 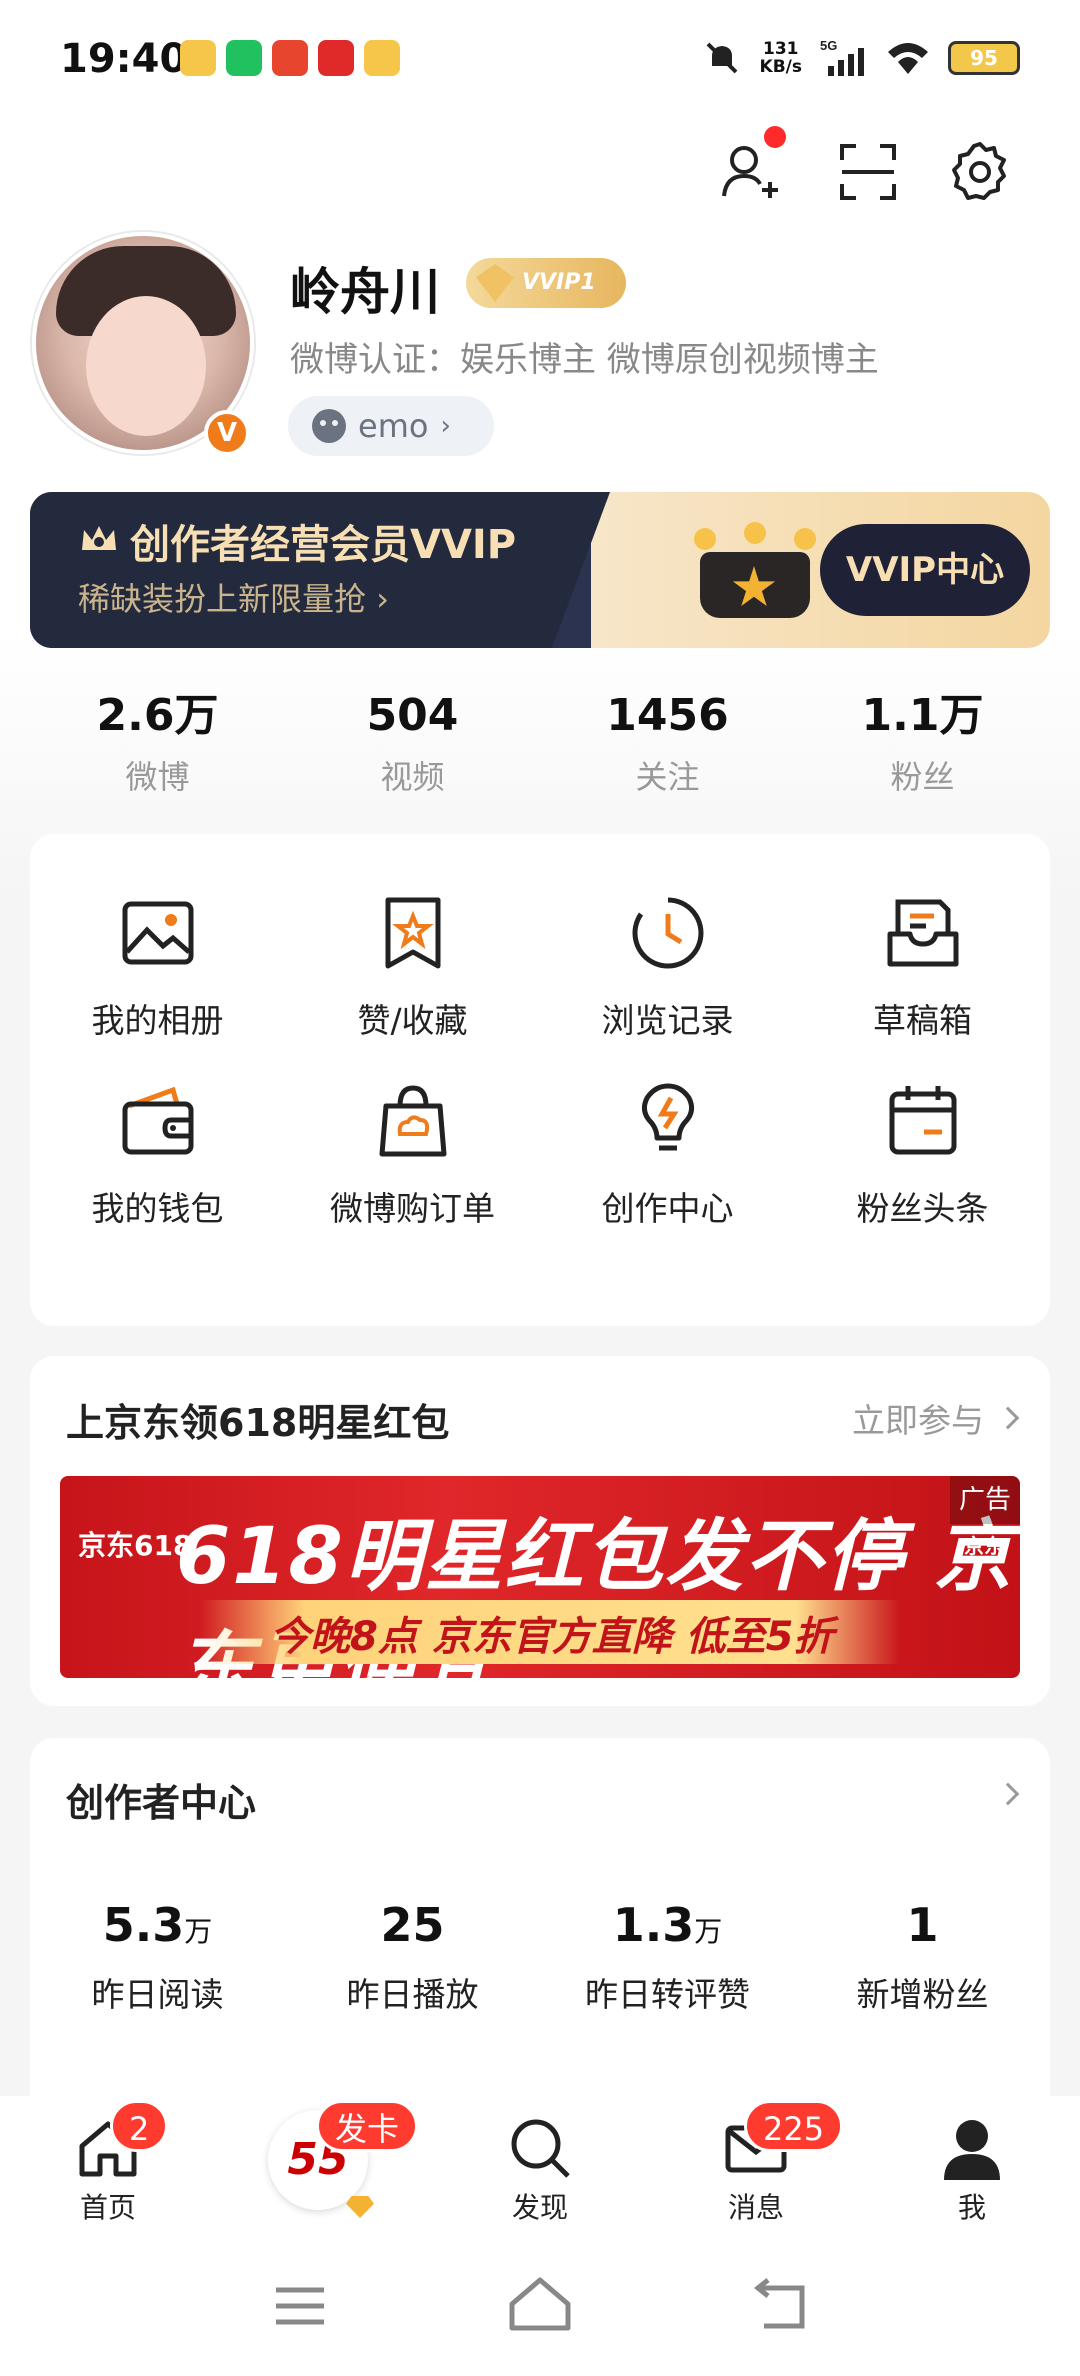 I want to click on system-navigation-bar, so click(x=540, y=2306).